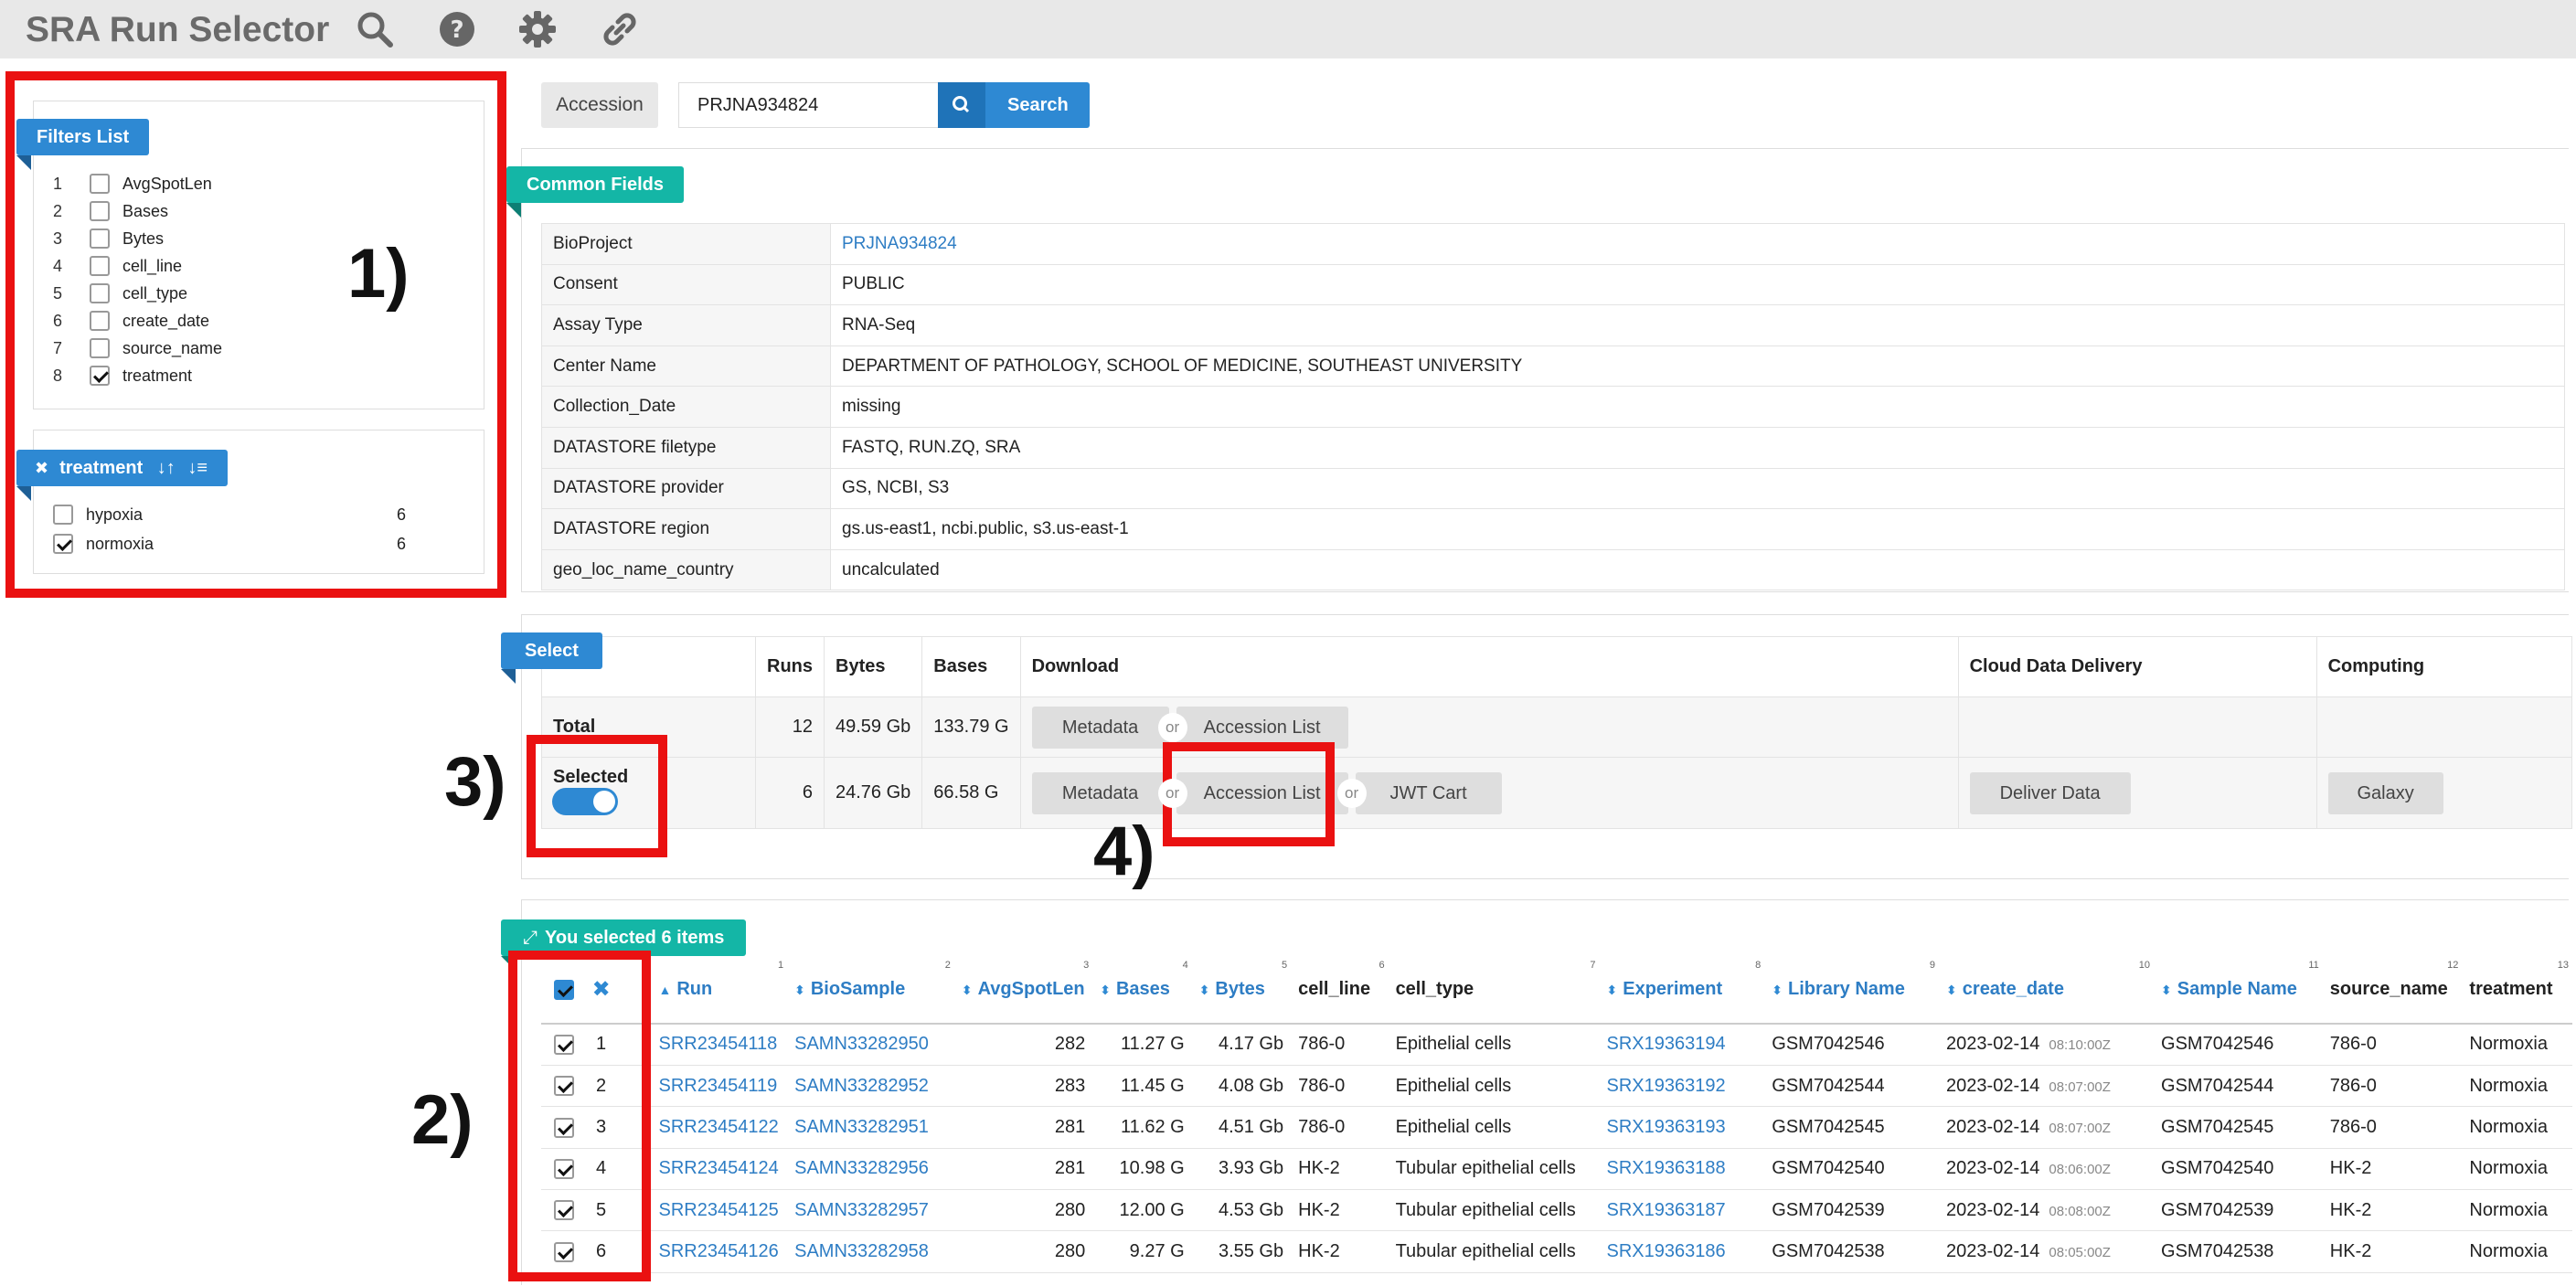  Describe the element at coordinates (1852, 1045) in the screenshot. I see `library-name-cell: GSM7042546` at that location.